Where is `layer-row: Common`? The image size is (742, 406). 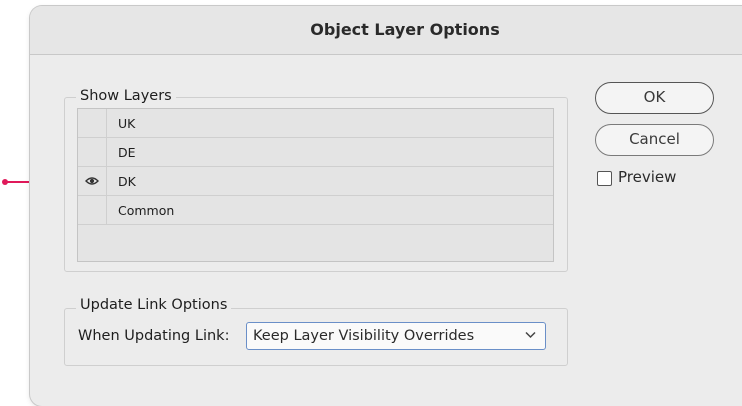
layer-row: Common is located at coordinates (315, 210).